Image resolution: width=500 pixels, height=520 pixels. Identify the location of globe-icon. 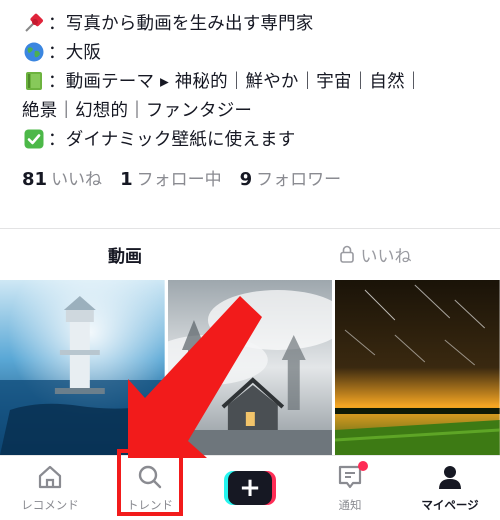
(34, 52).